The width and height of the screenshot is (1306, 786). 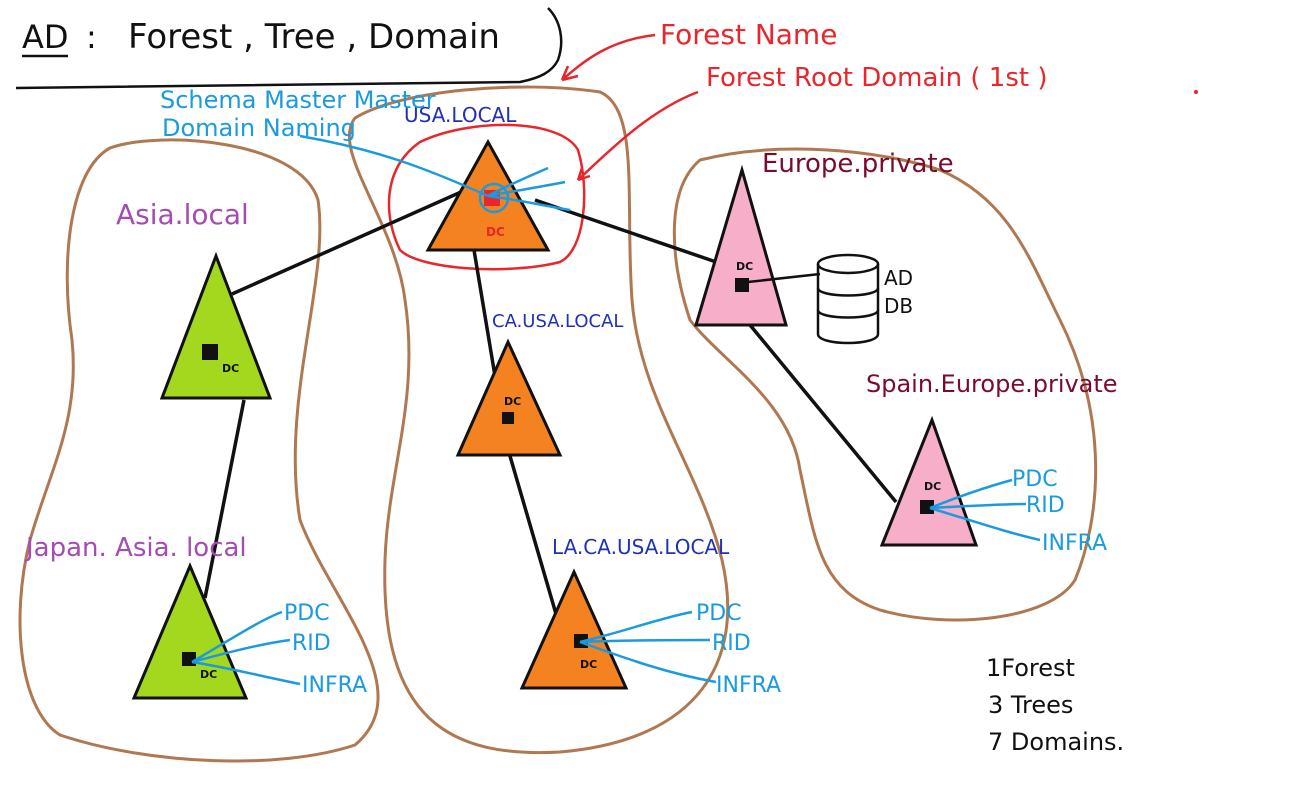 I want to click on triangle-japan-asia-local, so click(x=190, y=631).